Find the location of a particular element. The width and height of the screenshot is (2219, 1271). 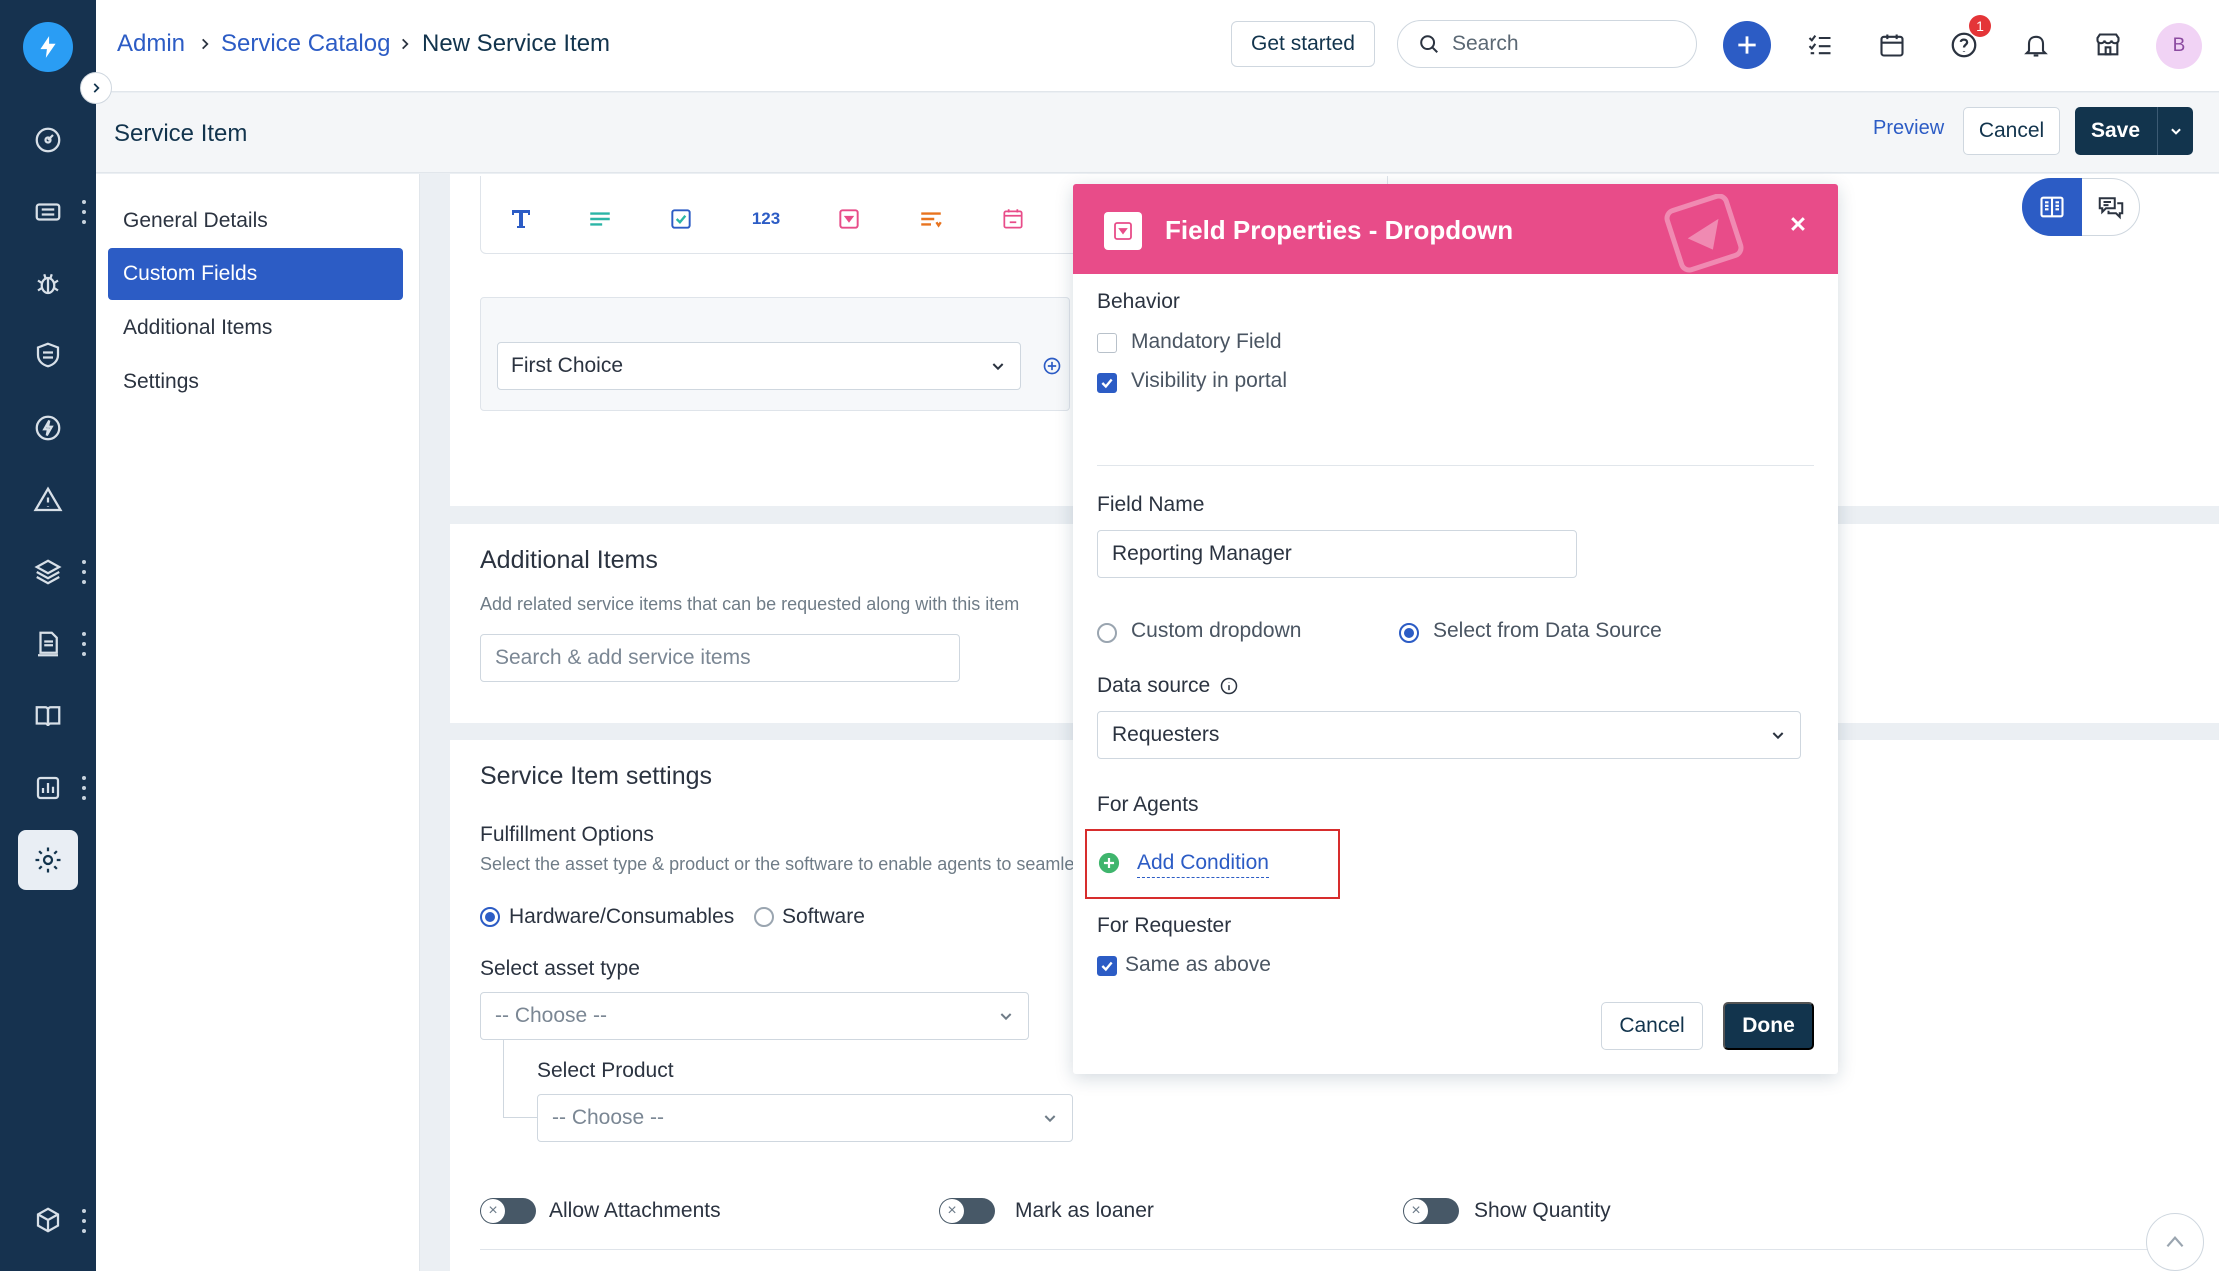

rail-more-apps is located at coordinates (84, 1221).